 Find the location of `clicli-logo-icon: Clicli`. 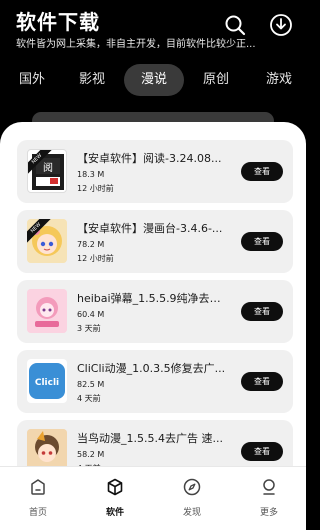

clicli-logo-icon: Clicli is located at coordinates (47, 381).